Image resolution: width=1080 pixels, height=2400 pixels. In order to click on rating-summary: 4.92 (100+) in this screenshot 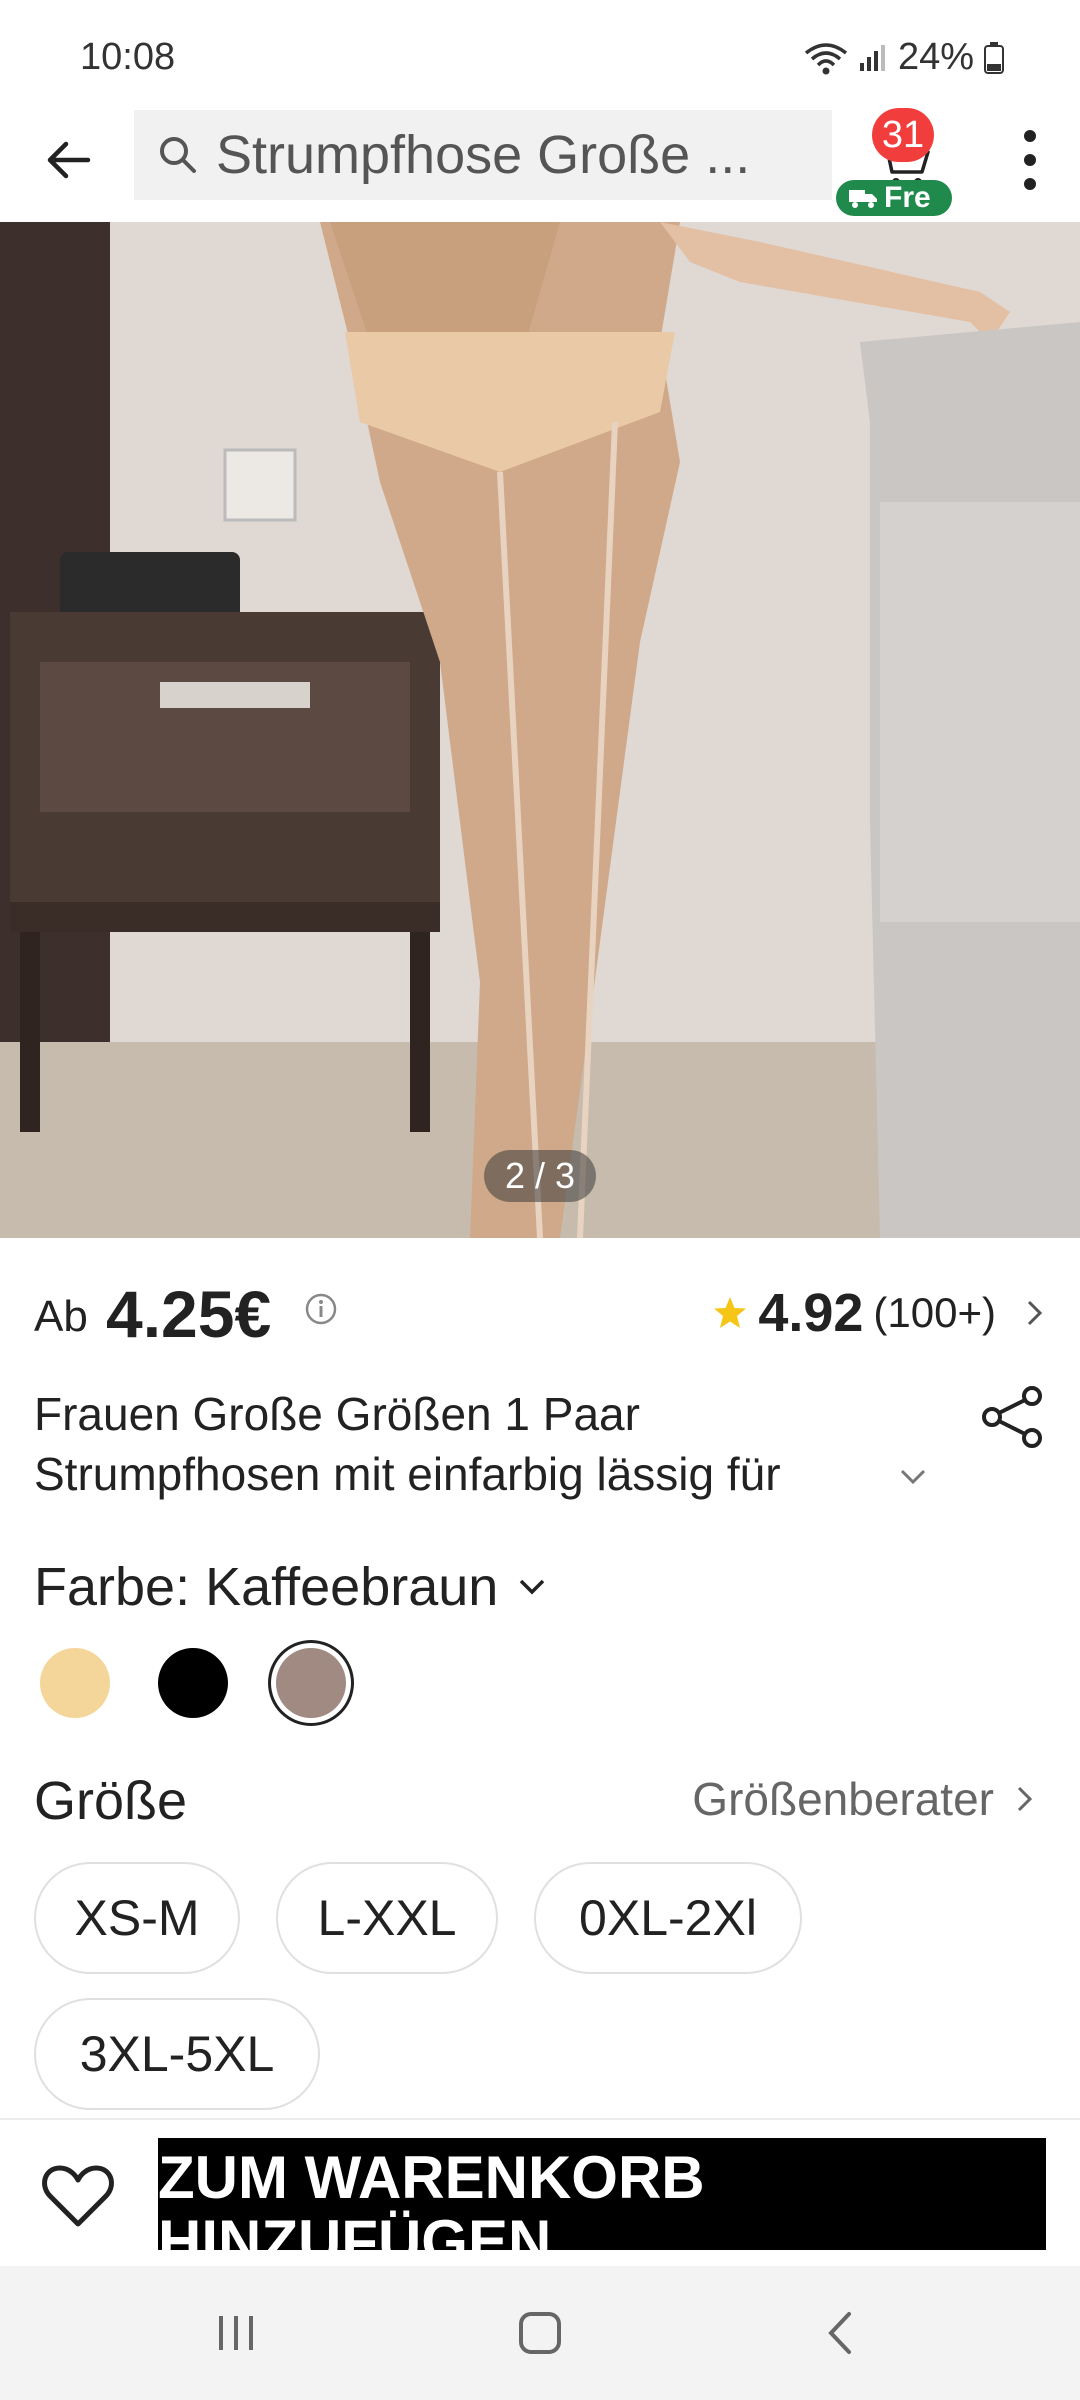, I will do `click(879, 1313)`.